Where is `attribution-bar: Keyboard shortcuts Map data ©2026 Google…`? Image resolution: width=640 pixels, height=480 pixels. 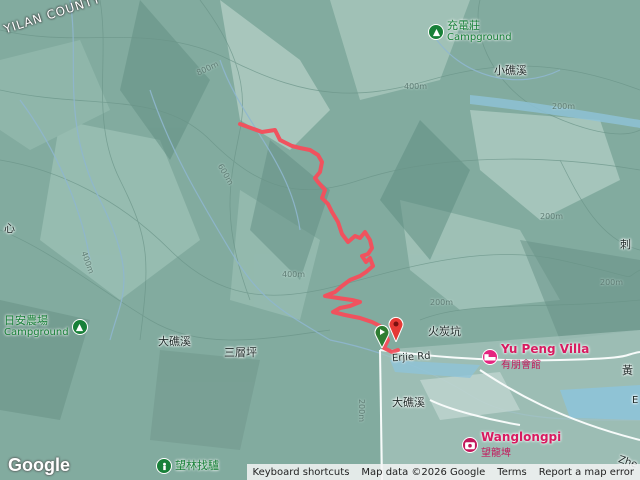
attribution-bar: Keyboard shortcuts Map data ©2026 Google… is located at coordinates (443, 472).